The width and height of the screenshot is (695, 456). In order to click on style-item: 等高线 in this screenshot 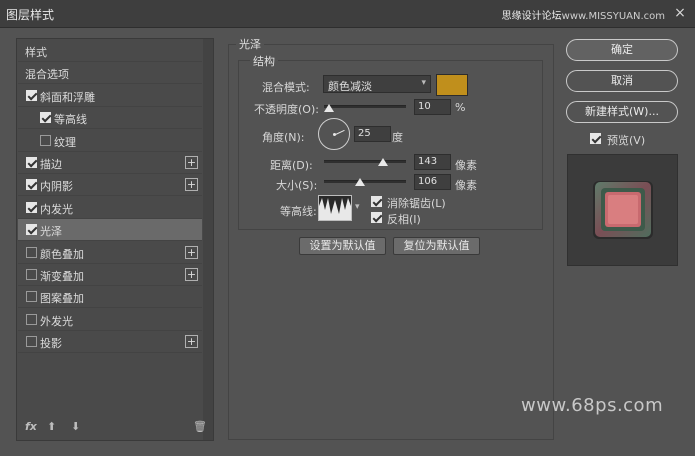, I will do `click(110, 118)`.